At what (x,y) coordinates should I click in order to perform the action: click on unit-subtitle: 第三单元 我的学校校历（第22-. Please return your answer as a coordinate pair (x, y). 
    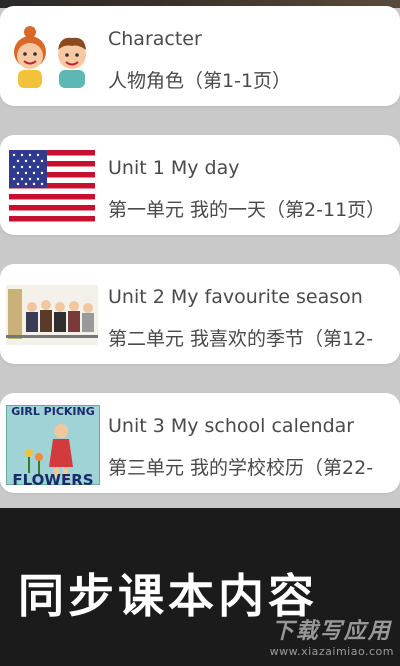
    Looking at the image, I should click on (241, 468).